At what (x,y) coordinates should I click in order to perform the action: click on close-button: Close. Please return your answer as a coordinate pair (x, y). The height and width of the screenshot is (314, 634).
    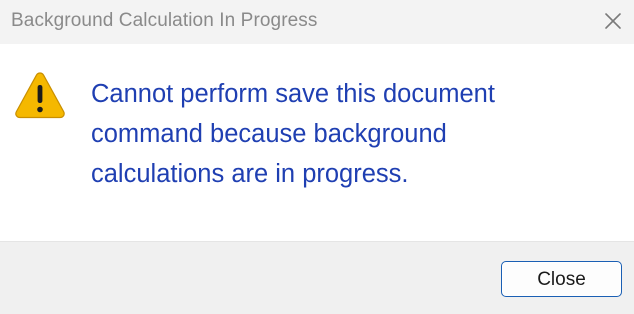
    Looking at the image, I should click on (561, 279).